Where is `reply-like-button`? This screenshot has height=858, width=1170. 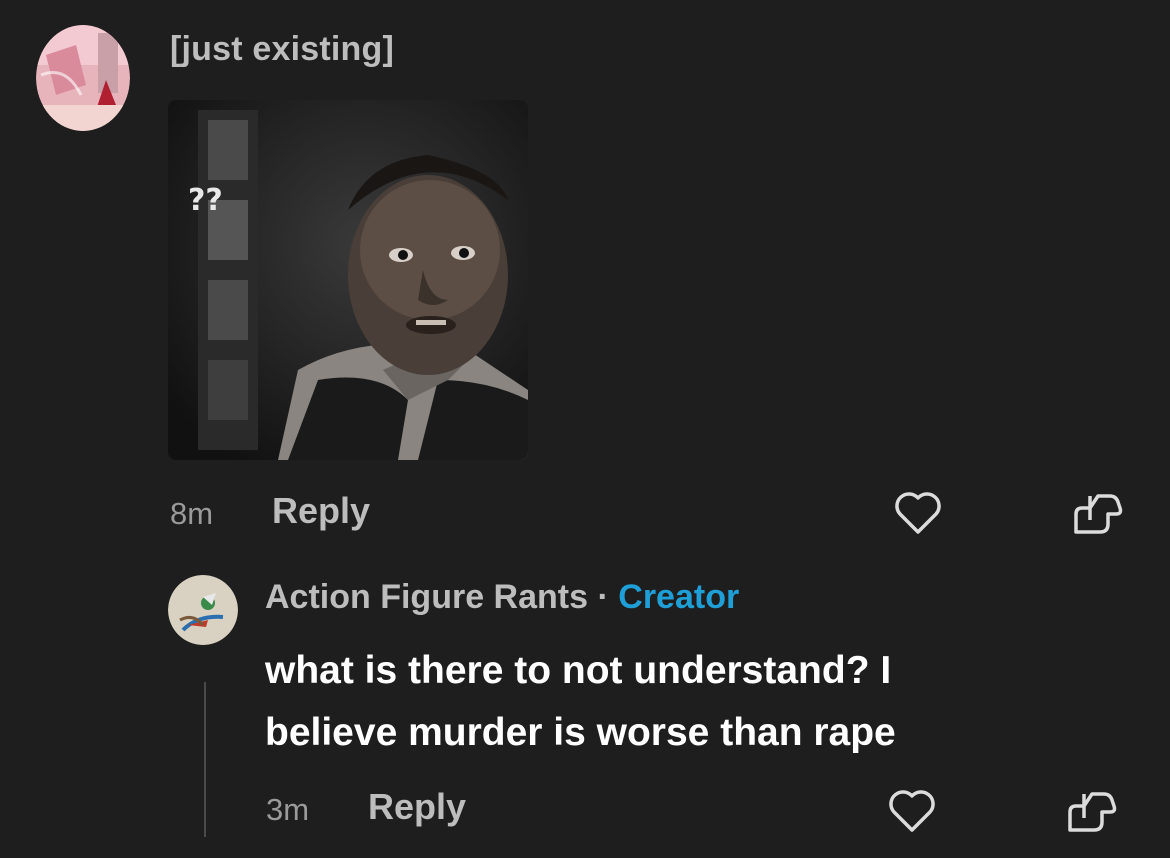 reply-like-button is located at coordinates (912, 812).